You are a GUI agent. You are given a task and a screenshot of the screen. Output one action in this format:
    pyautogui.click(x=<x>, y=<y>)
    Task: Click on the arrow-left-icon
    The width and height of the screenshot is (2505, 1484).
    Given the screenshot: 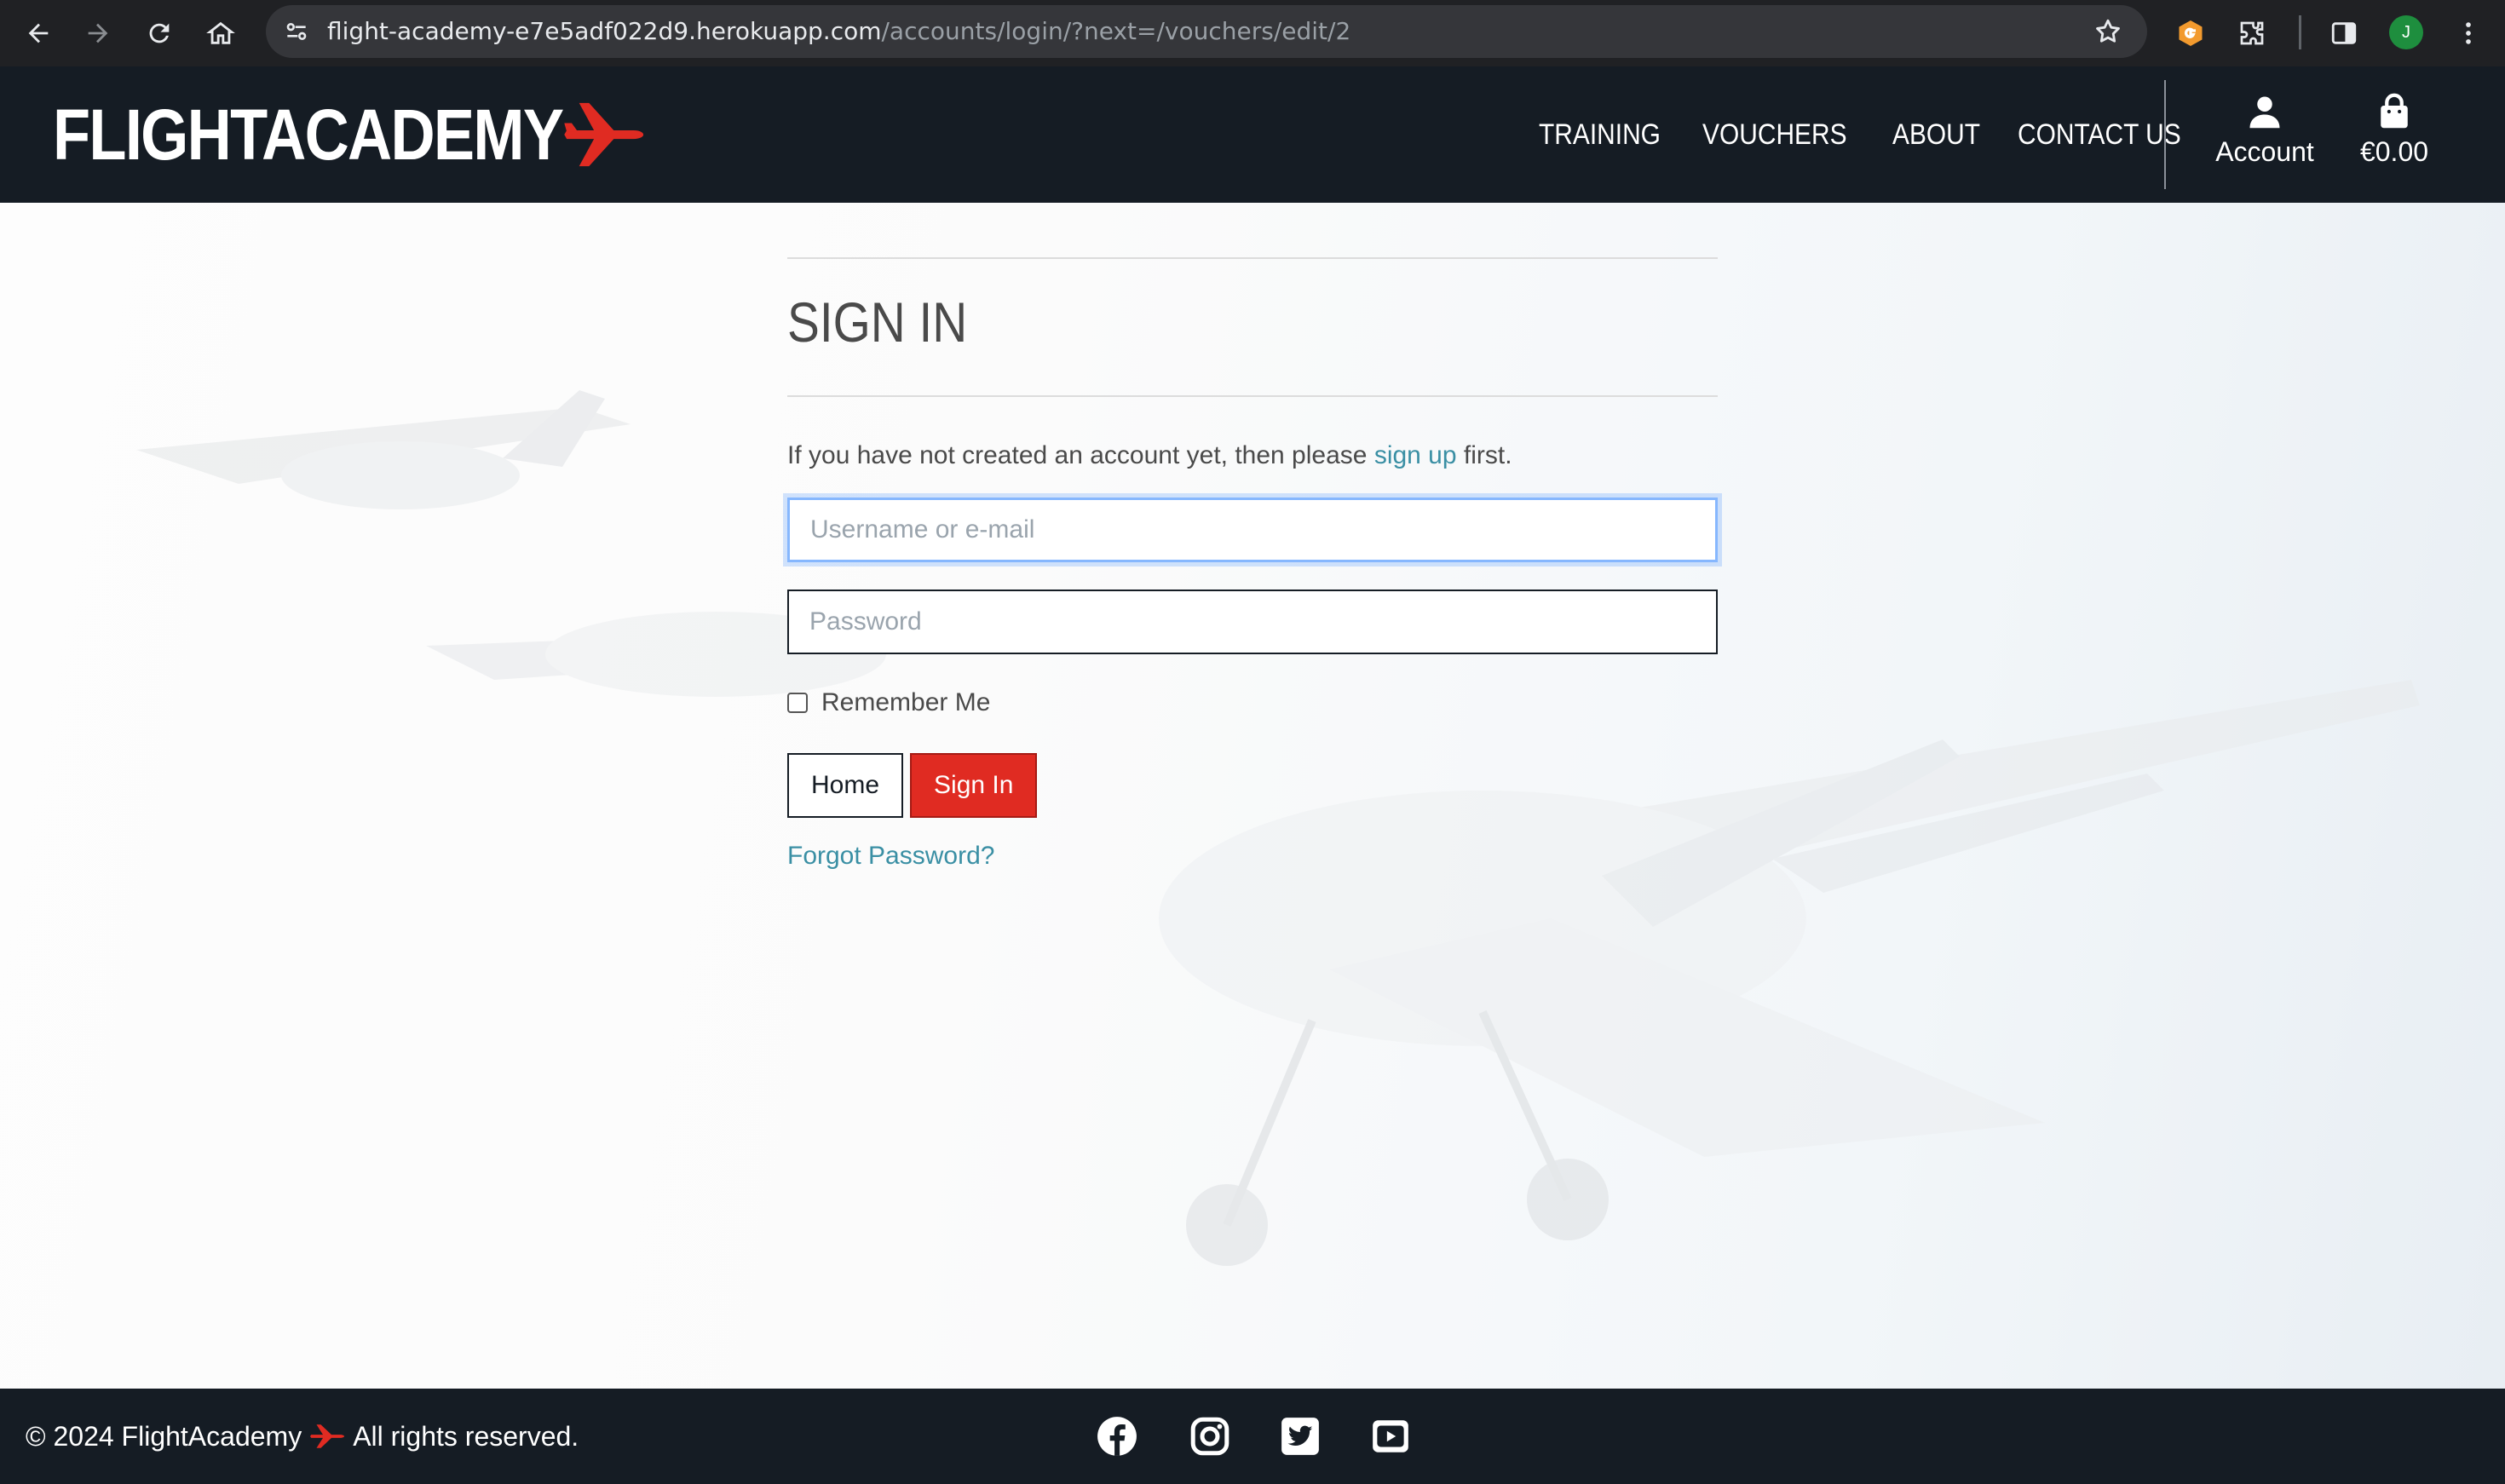 What is the action you would take?
    pyautogui.click(x=38, y=33)
    